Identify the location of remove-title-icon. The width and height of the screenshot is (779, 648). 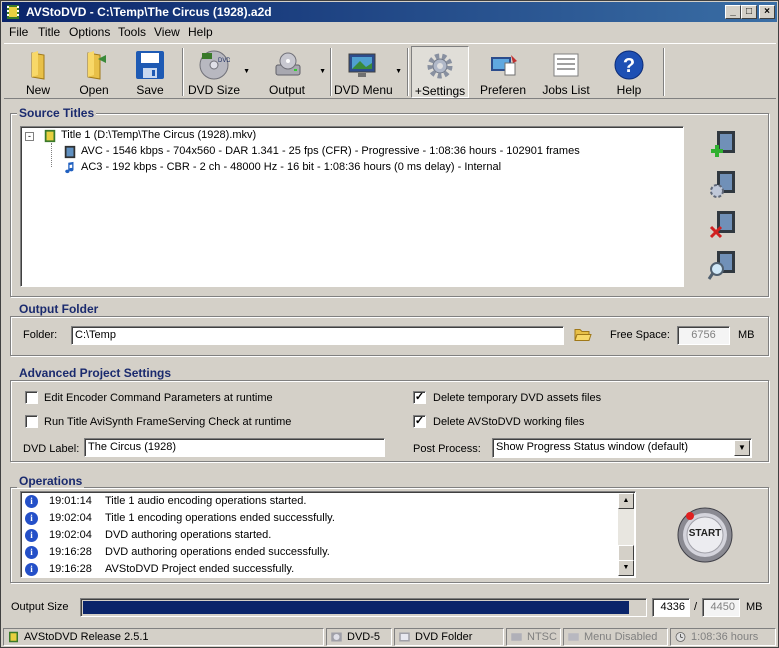
(723, 225).